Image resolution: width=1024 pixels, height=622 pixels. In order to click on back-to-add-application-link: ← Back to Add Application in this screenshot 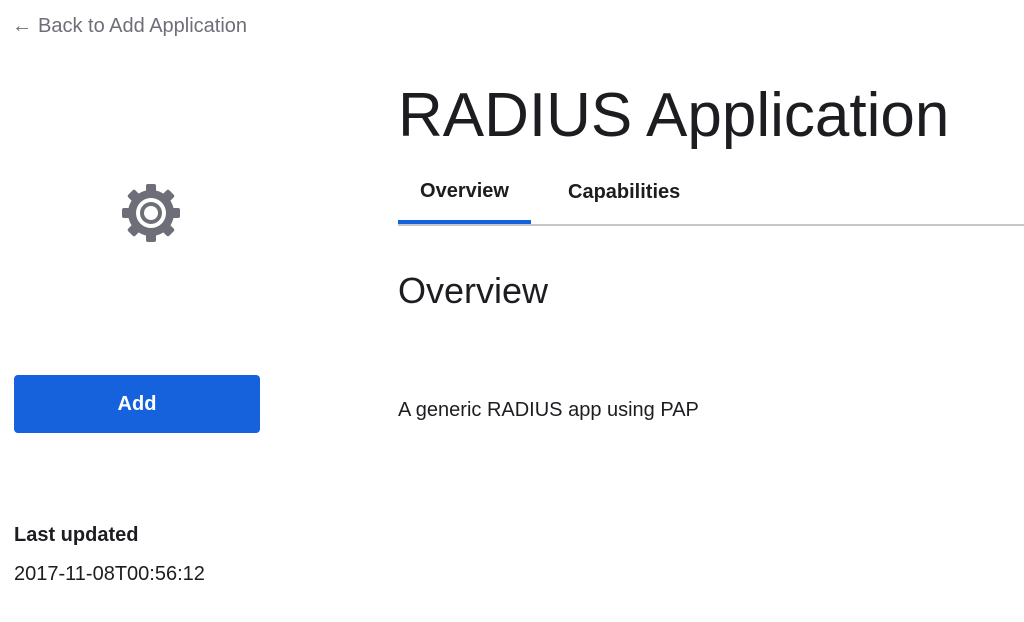, I will do `click(129, 26)`.